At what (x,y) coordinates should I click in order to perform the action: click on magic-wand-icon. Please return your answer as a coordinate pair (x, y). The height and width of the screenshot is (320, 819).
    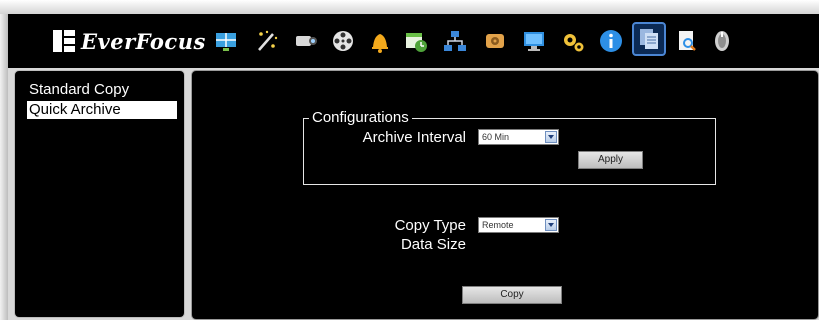
    Looking at the image, I should click on (266, 41).